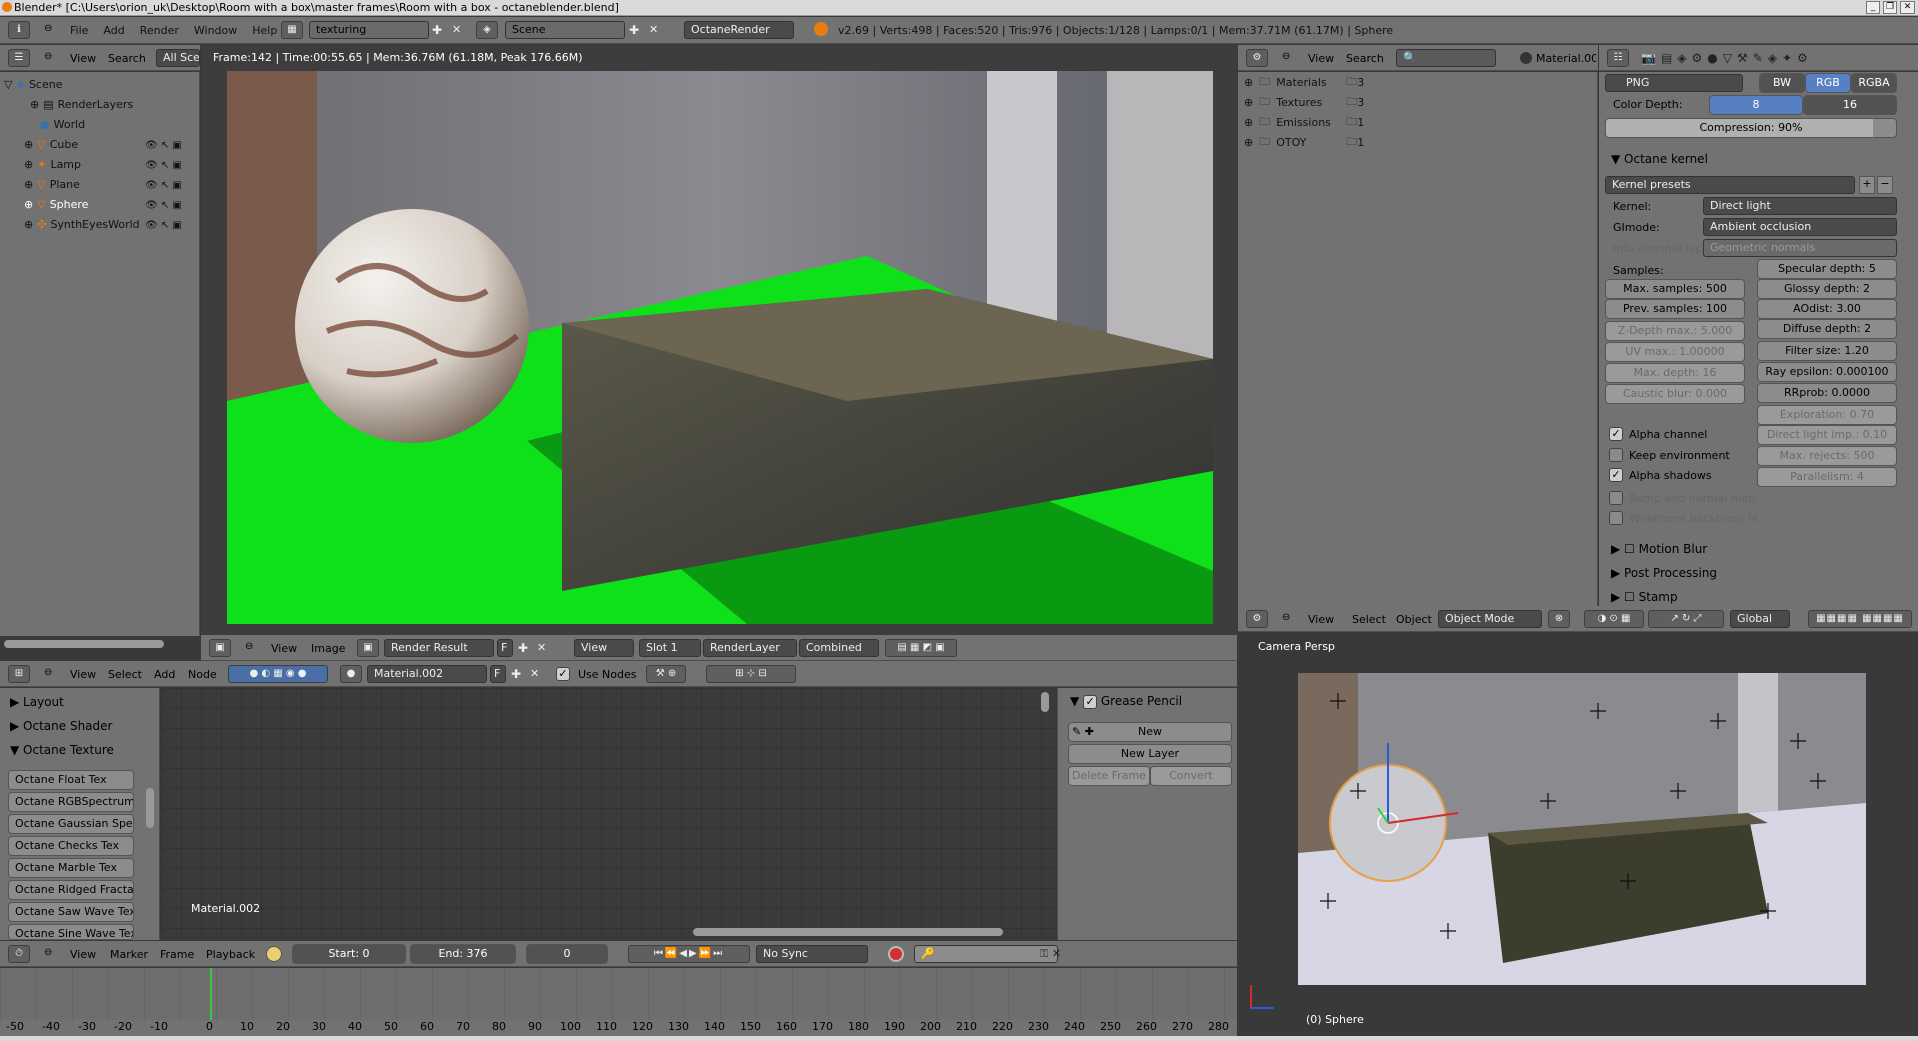 The width and height of the screenshot is (1918, 1041). Describe the element at coordinates (211, 994) in the screenshot. I see `current-frame-line` at that location.